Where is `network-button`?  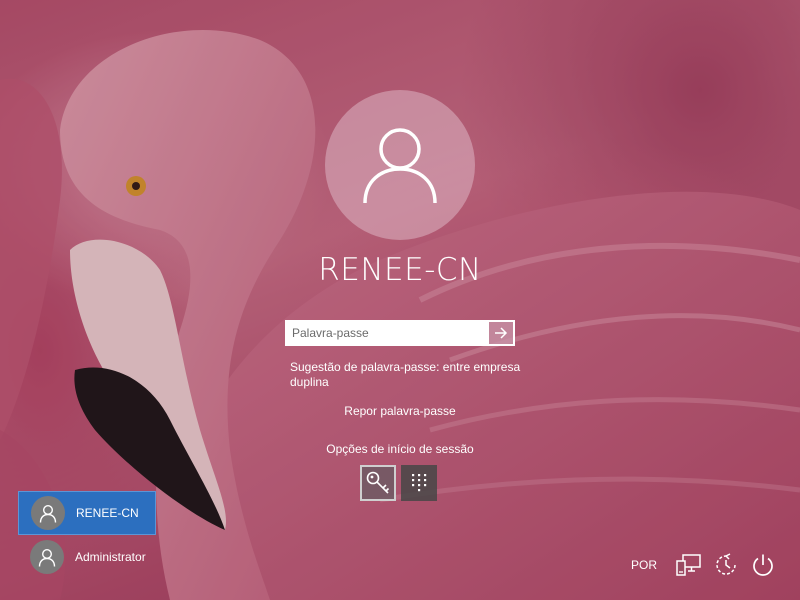
network-button is located at coordinates (689, 565).